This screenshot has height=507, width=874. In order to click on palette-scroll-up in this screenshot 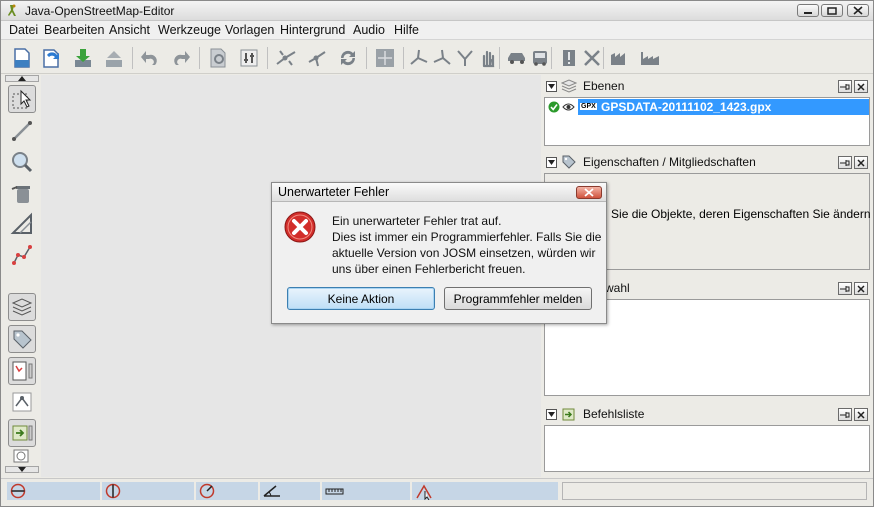, I will do `click(22, 78)`.